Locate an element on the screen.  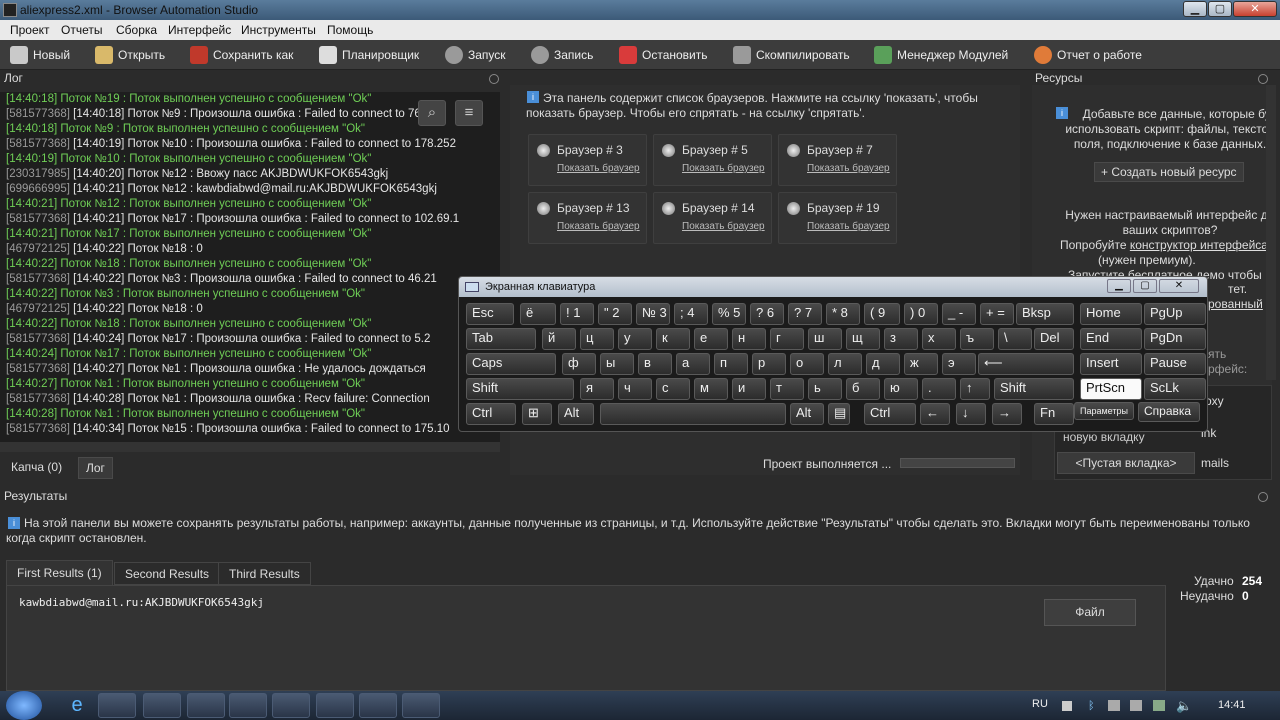
key: № 3 is located at coordinates (653, 314).